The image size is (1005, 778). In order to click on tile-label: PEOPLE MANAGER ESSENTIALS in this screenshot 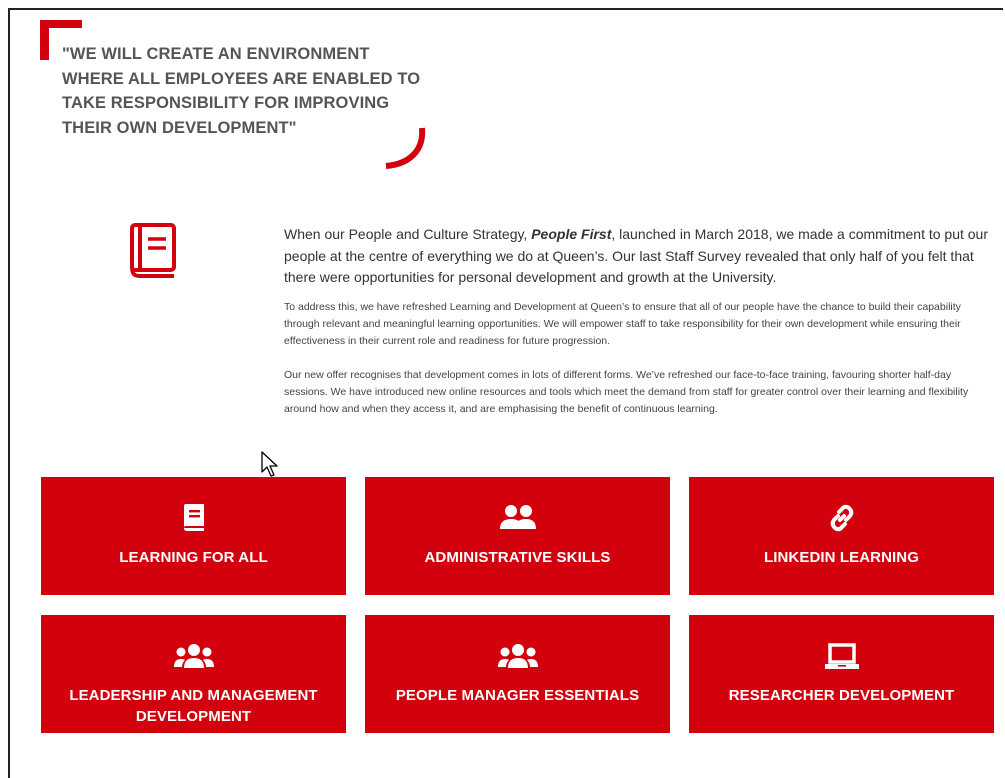, I will do `click(517, 695)`.